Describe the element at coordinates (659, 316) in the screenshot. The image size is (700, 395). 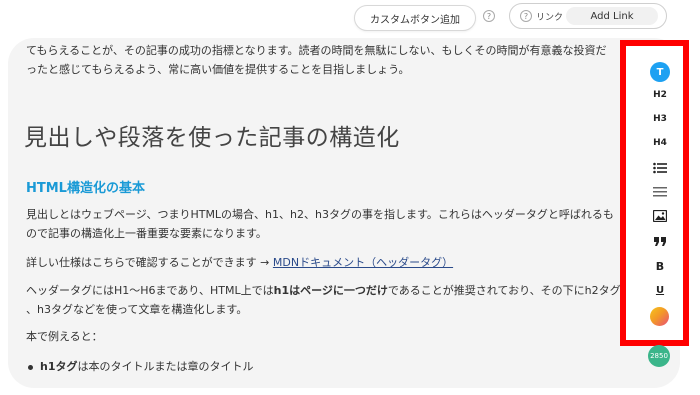
I see `color-palette-icon` at that location.